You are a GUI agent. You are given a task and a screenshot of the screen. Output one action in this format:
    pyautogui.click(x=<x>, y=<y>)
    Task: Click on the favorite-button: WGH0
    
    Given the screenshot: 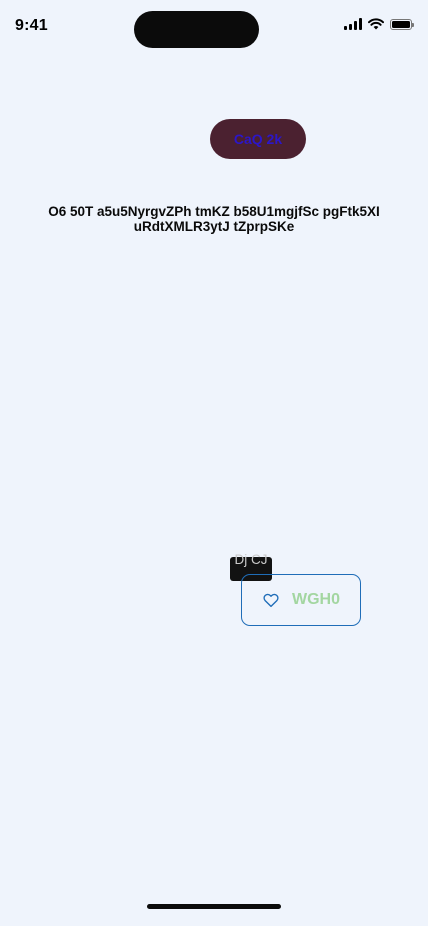 What is the action you would take?
    pyautogui.click(x=301, y=600)
    